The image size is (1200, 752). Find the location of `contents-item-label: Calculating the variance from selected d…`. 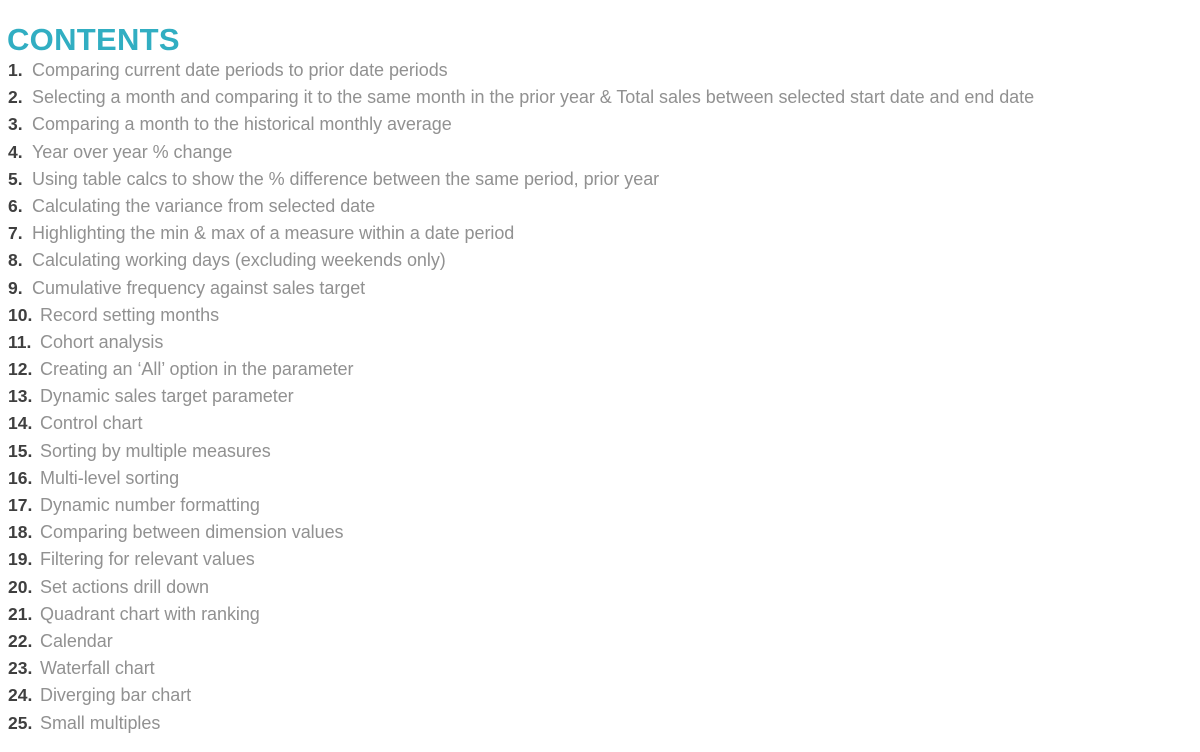

contents-item-label: Calculating the variance from selected d… is located at coordinates (204, 205).